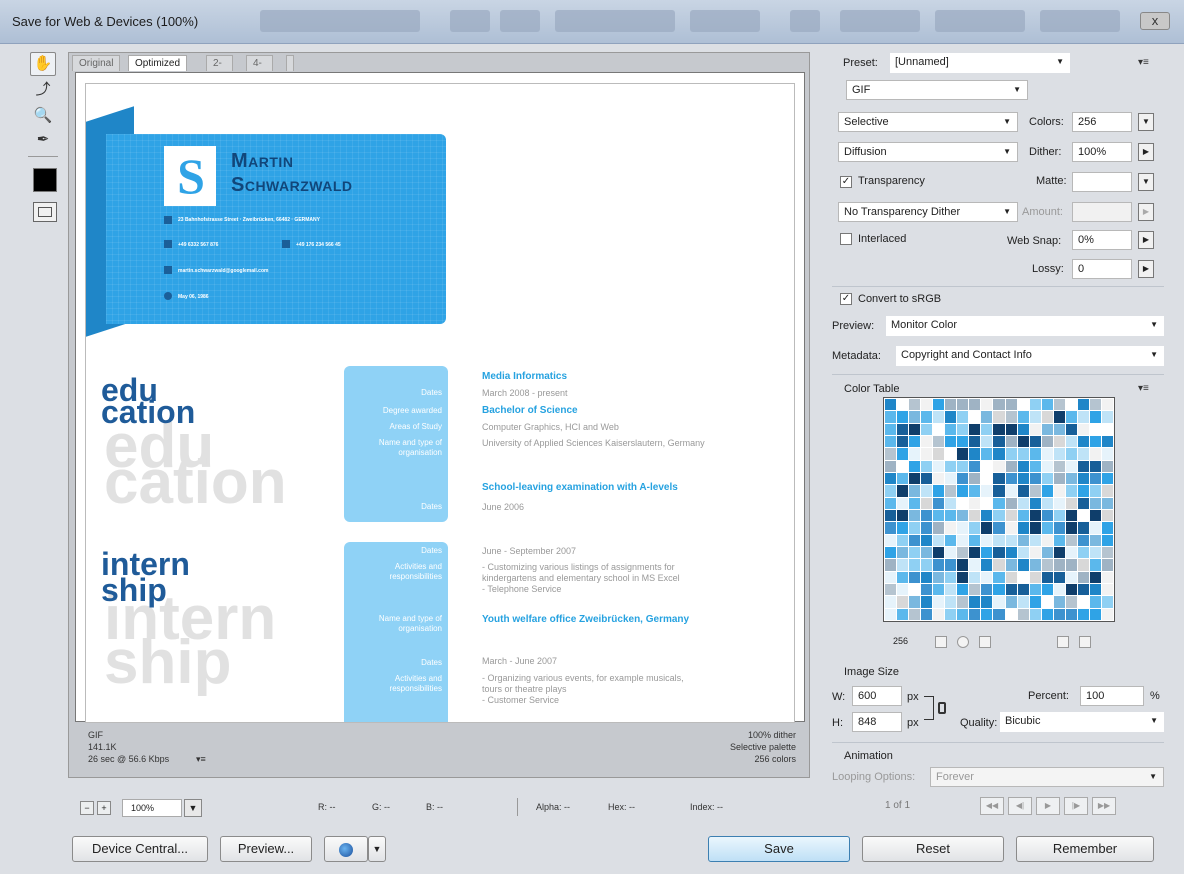 This screenshot has height=874, width=1184. Describe the element at coordinates (1063, 642) in the screenshot. I see `new-color-icon` at that location.